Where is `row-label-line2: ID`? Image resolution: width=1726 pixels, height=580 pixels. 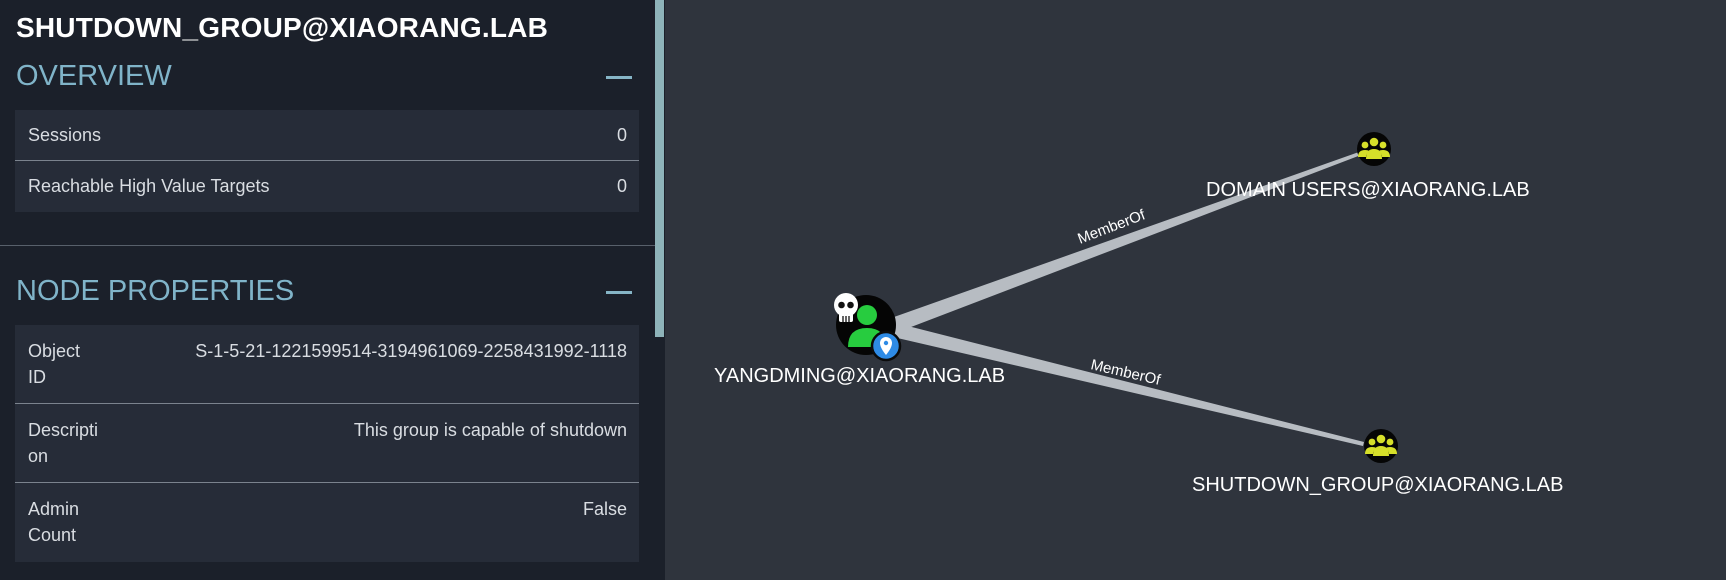
row-label-line2: ID is located at coordinates (37, 377).